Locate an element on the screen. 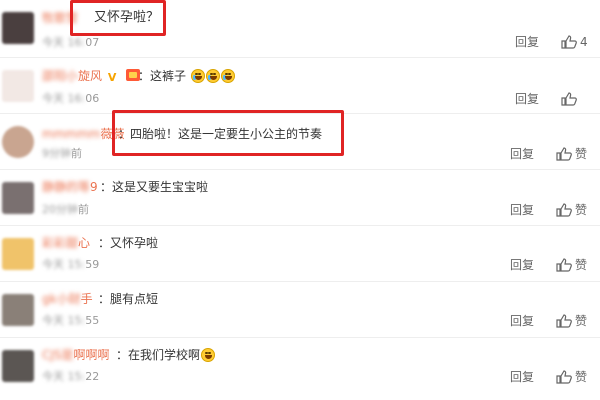 This screenshot has width=600, height=400. comment-item: mmmmm薇薇 ：四胎啦！这是一定要生小公主的节奏 9分钟前 回复 赞 is located at coordinates (300, 142).